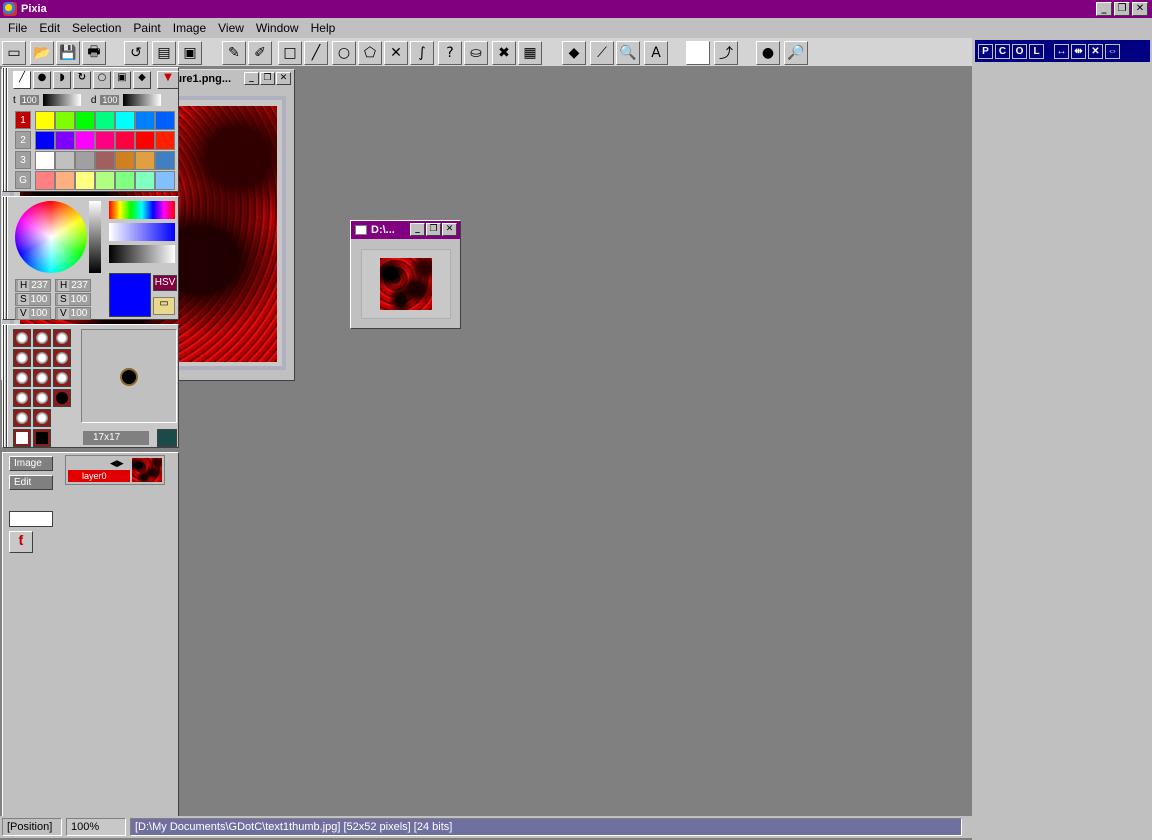  I want to click on t-value: 100, so click(29, 100).